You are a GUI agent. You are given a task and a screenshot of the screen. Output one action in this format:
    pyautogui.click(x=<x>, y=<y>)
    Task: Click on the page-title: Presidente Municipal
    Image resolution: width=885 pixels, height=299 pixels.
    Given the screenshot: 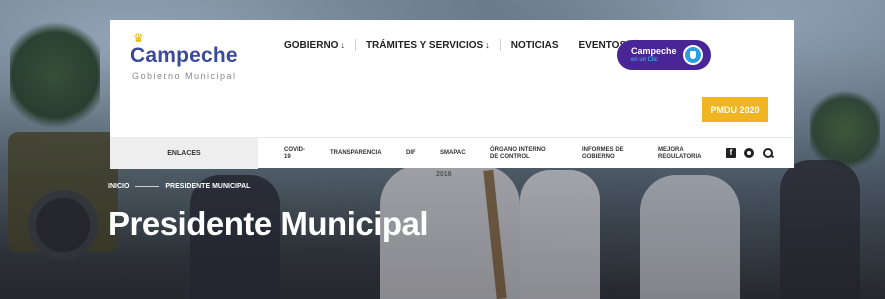 What is the action you would take?
    pyautogui.click(x=268, y=223)
    